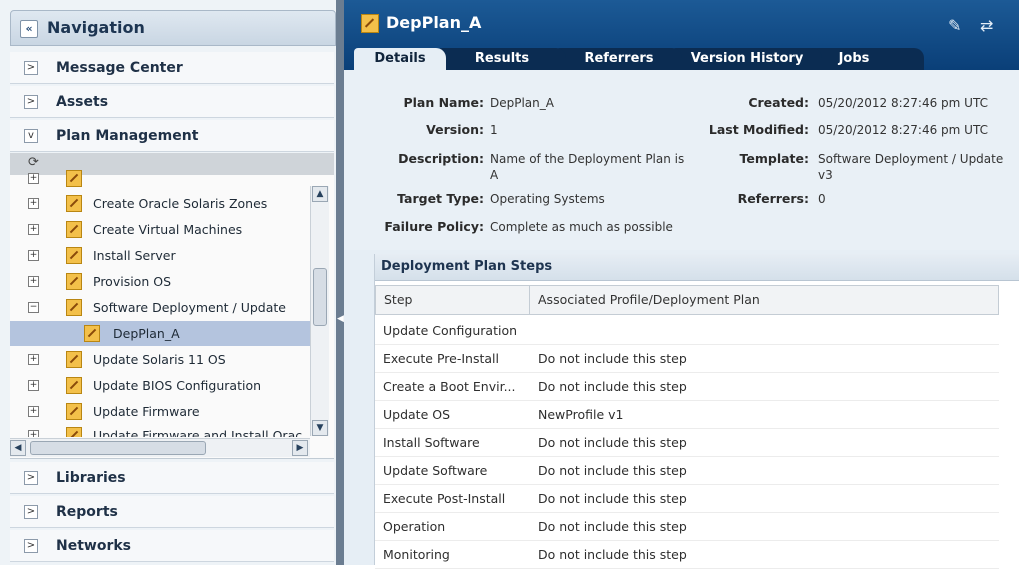  I want to click on referrers-label: Referrers:, so click(773, 198).